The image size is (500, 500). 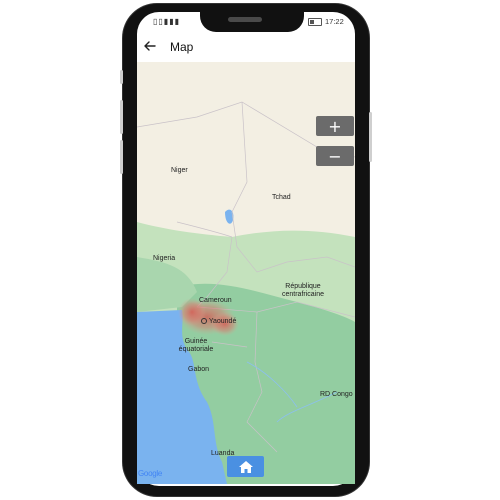 What do you see at coordinates (303, 290) in the screenshot?
I see `map-label-rca: République centrafricaine` at bounding box center [303, 290].